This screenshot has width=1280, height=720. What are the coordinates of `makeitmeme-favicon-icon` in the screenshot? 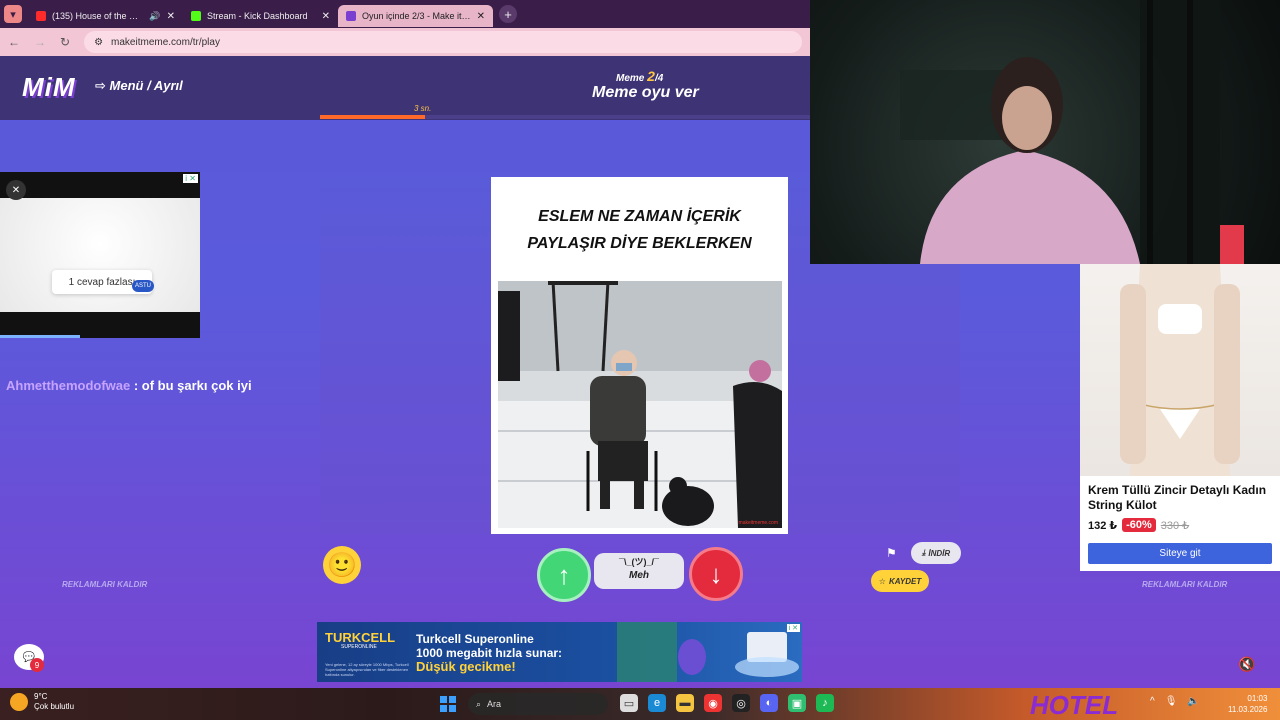 It's located at (351, 16).